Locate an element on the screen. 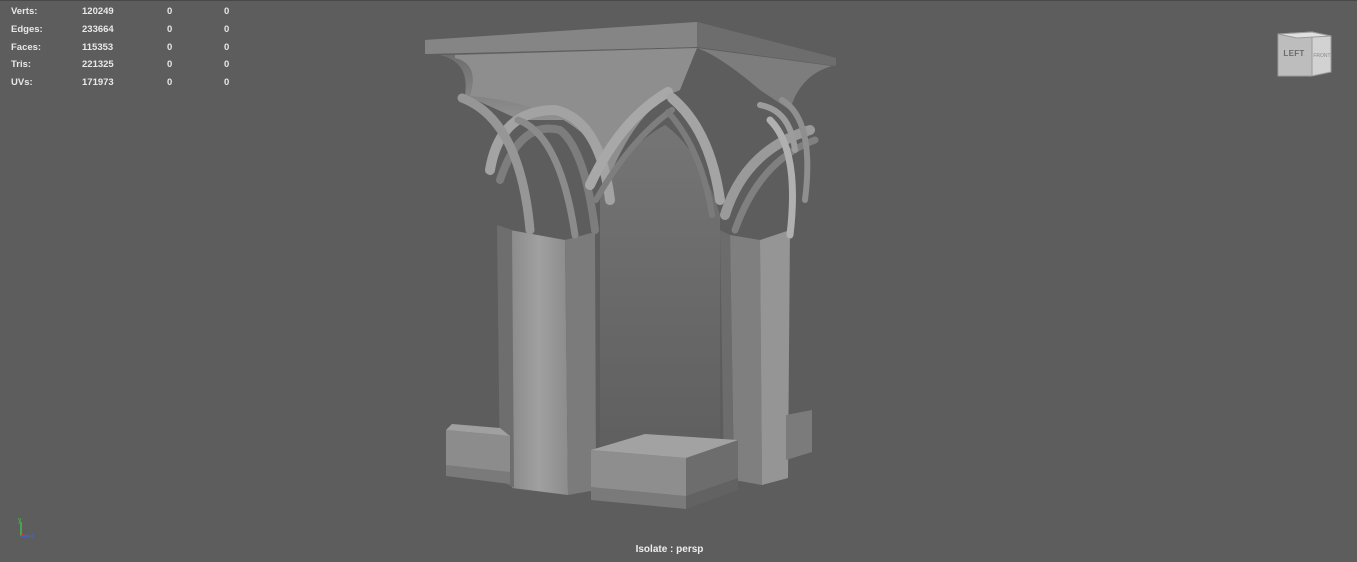 This screenshot has height=562, width=1357. isolate-status: Isolate : persp is located at coordinates (678, 549).